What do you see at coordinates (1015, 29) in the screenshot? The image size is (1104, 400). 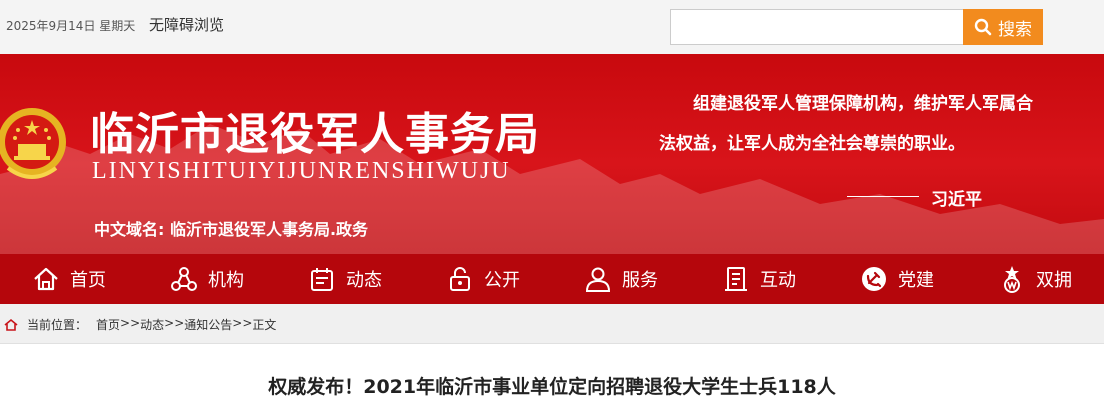 I see `search-button-label: 搜索` at bounding box center [1015, 29].